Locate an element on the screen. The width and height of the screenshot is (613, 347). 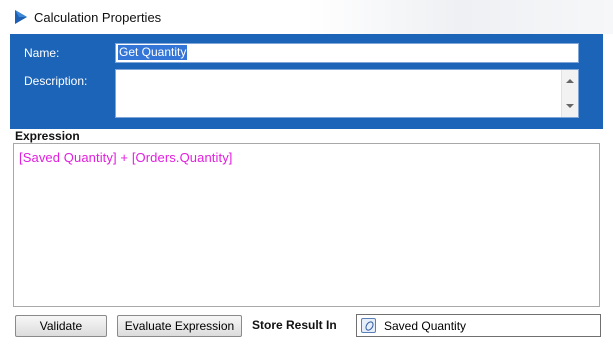
title-bar: Calculation Properties is located at coordinates (306, 17).